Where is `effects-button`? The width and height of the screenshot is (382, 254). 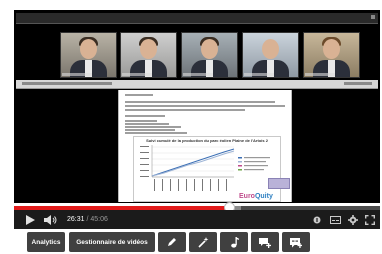
effects-button is located at coordinates (203, 242).